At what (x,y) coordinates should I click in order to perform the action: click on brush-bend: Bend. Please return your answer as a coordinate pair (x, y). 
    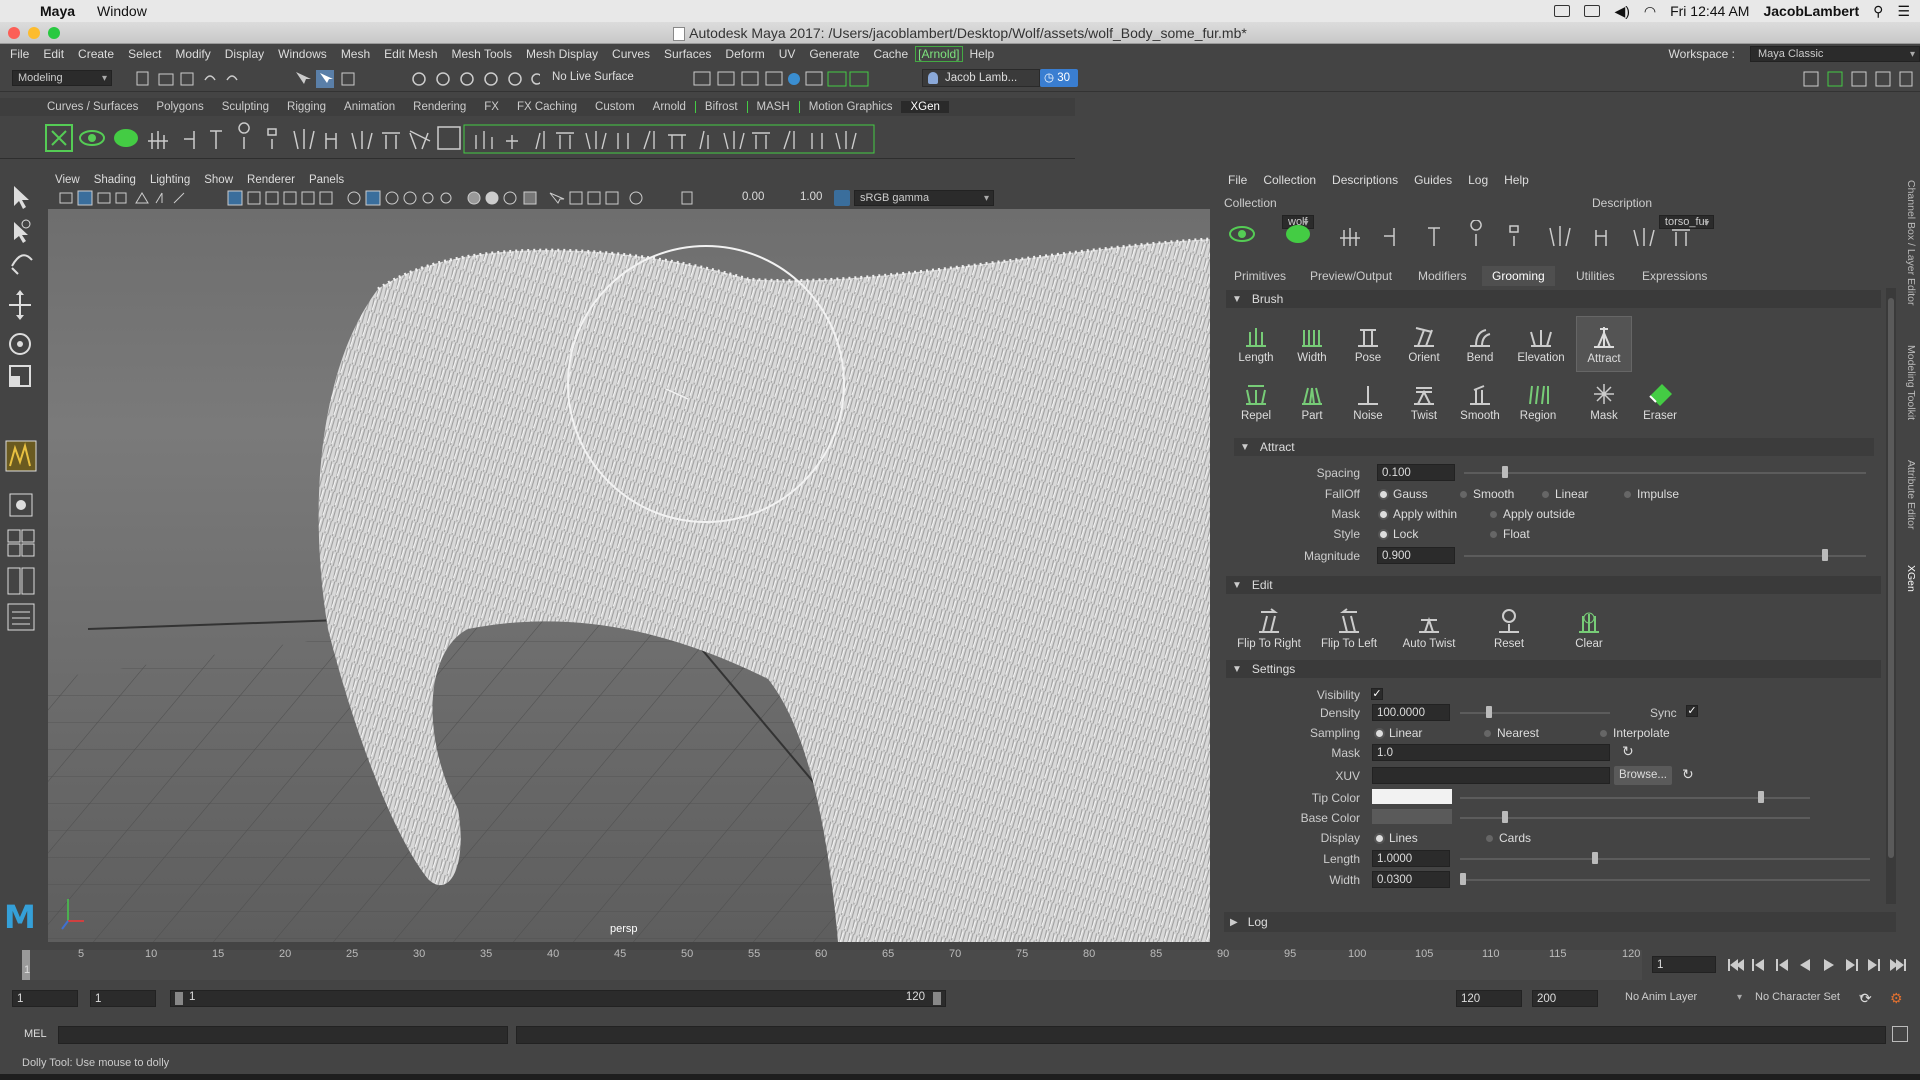
    Looking at the image, I should click on (1480, 344).